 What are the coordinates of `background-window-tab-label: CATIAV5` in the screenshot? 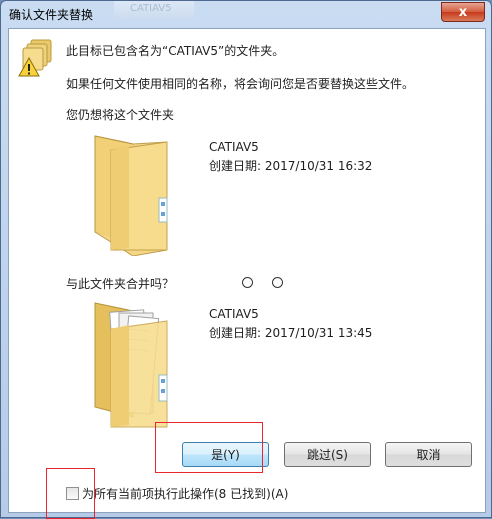 It's located at (151, 8).